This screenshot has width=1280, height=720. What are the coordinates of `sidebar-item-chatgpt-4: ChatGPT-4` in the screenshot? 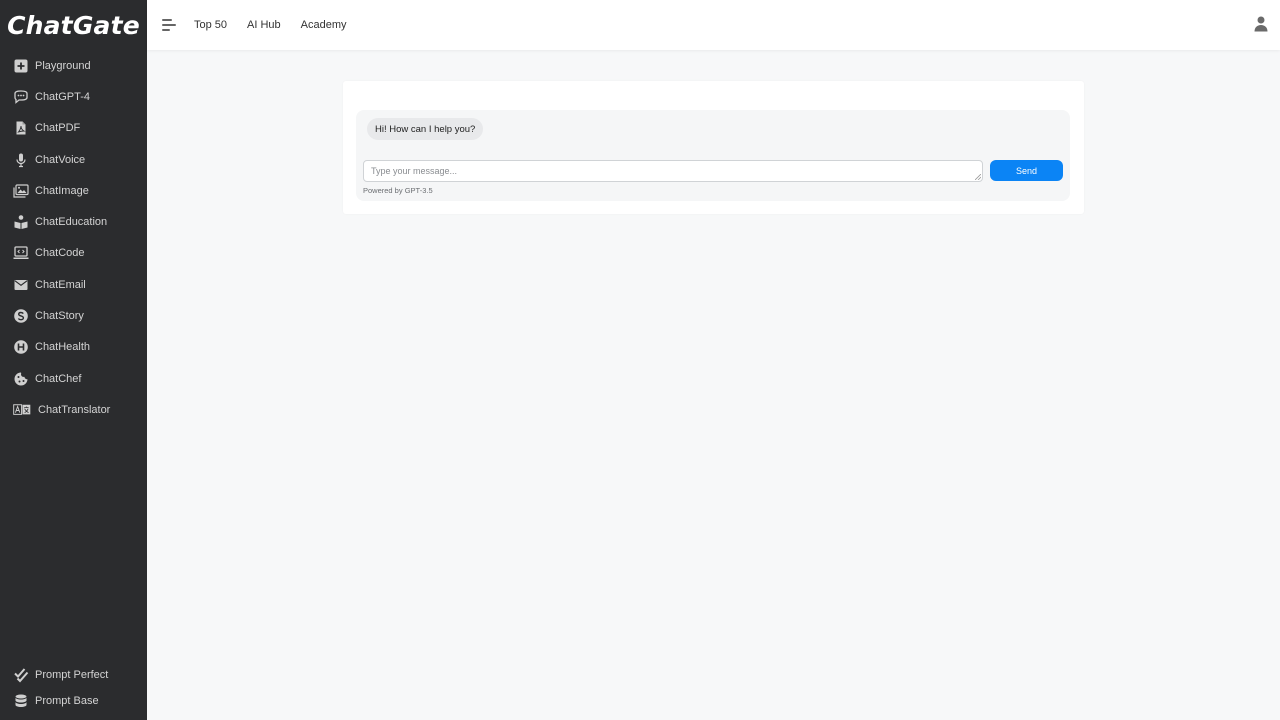 It's located at (73, 96).